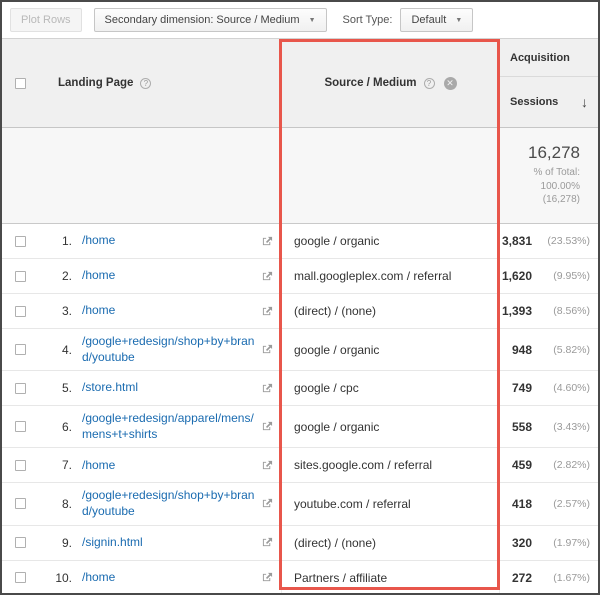 The height and width of the screenshot is (595, 600). I want to click on sessions-header-label: Sessions, so click(534, 102).